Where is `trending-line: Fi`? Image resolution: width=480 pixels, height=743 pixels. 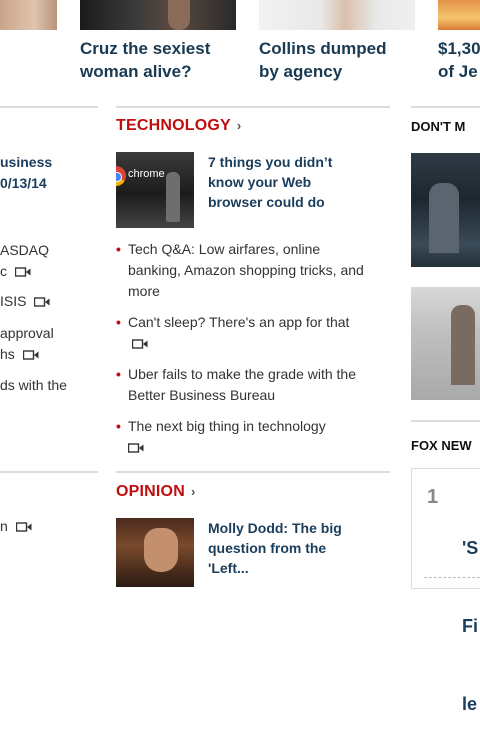 trending-line: Fi is located at coordinates (470, 626).